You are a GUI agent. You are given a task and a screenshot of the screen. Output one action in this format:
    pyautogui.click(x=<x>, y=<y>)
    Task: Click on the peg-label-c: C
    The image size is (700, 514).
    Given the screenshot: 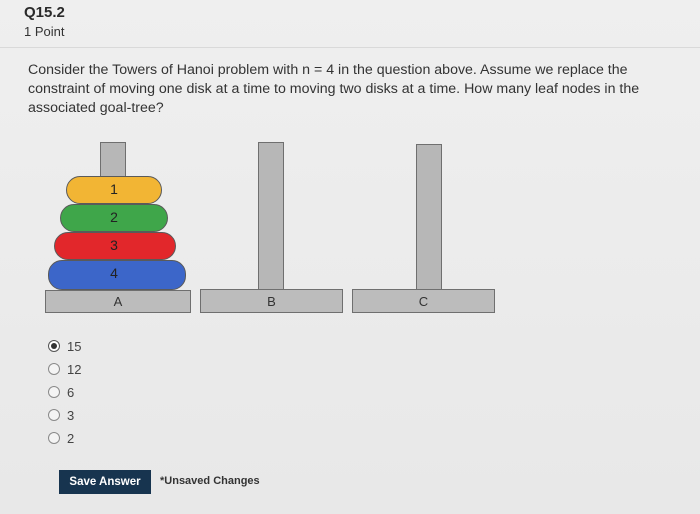 What is the action you would take?
    pyautogui.click(x=423, y=301)
    